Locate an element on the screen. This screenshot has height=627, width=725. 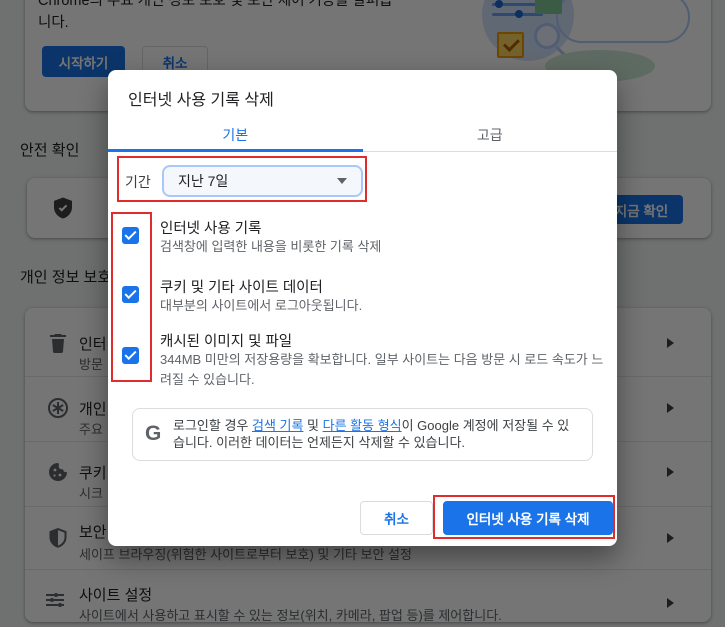
clear-data-button: 인터넷 사용 기록 삭제 is located at coordinates (528, 518).